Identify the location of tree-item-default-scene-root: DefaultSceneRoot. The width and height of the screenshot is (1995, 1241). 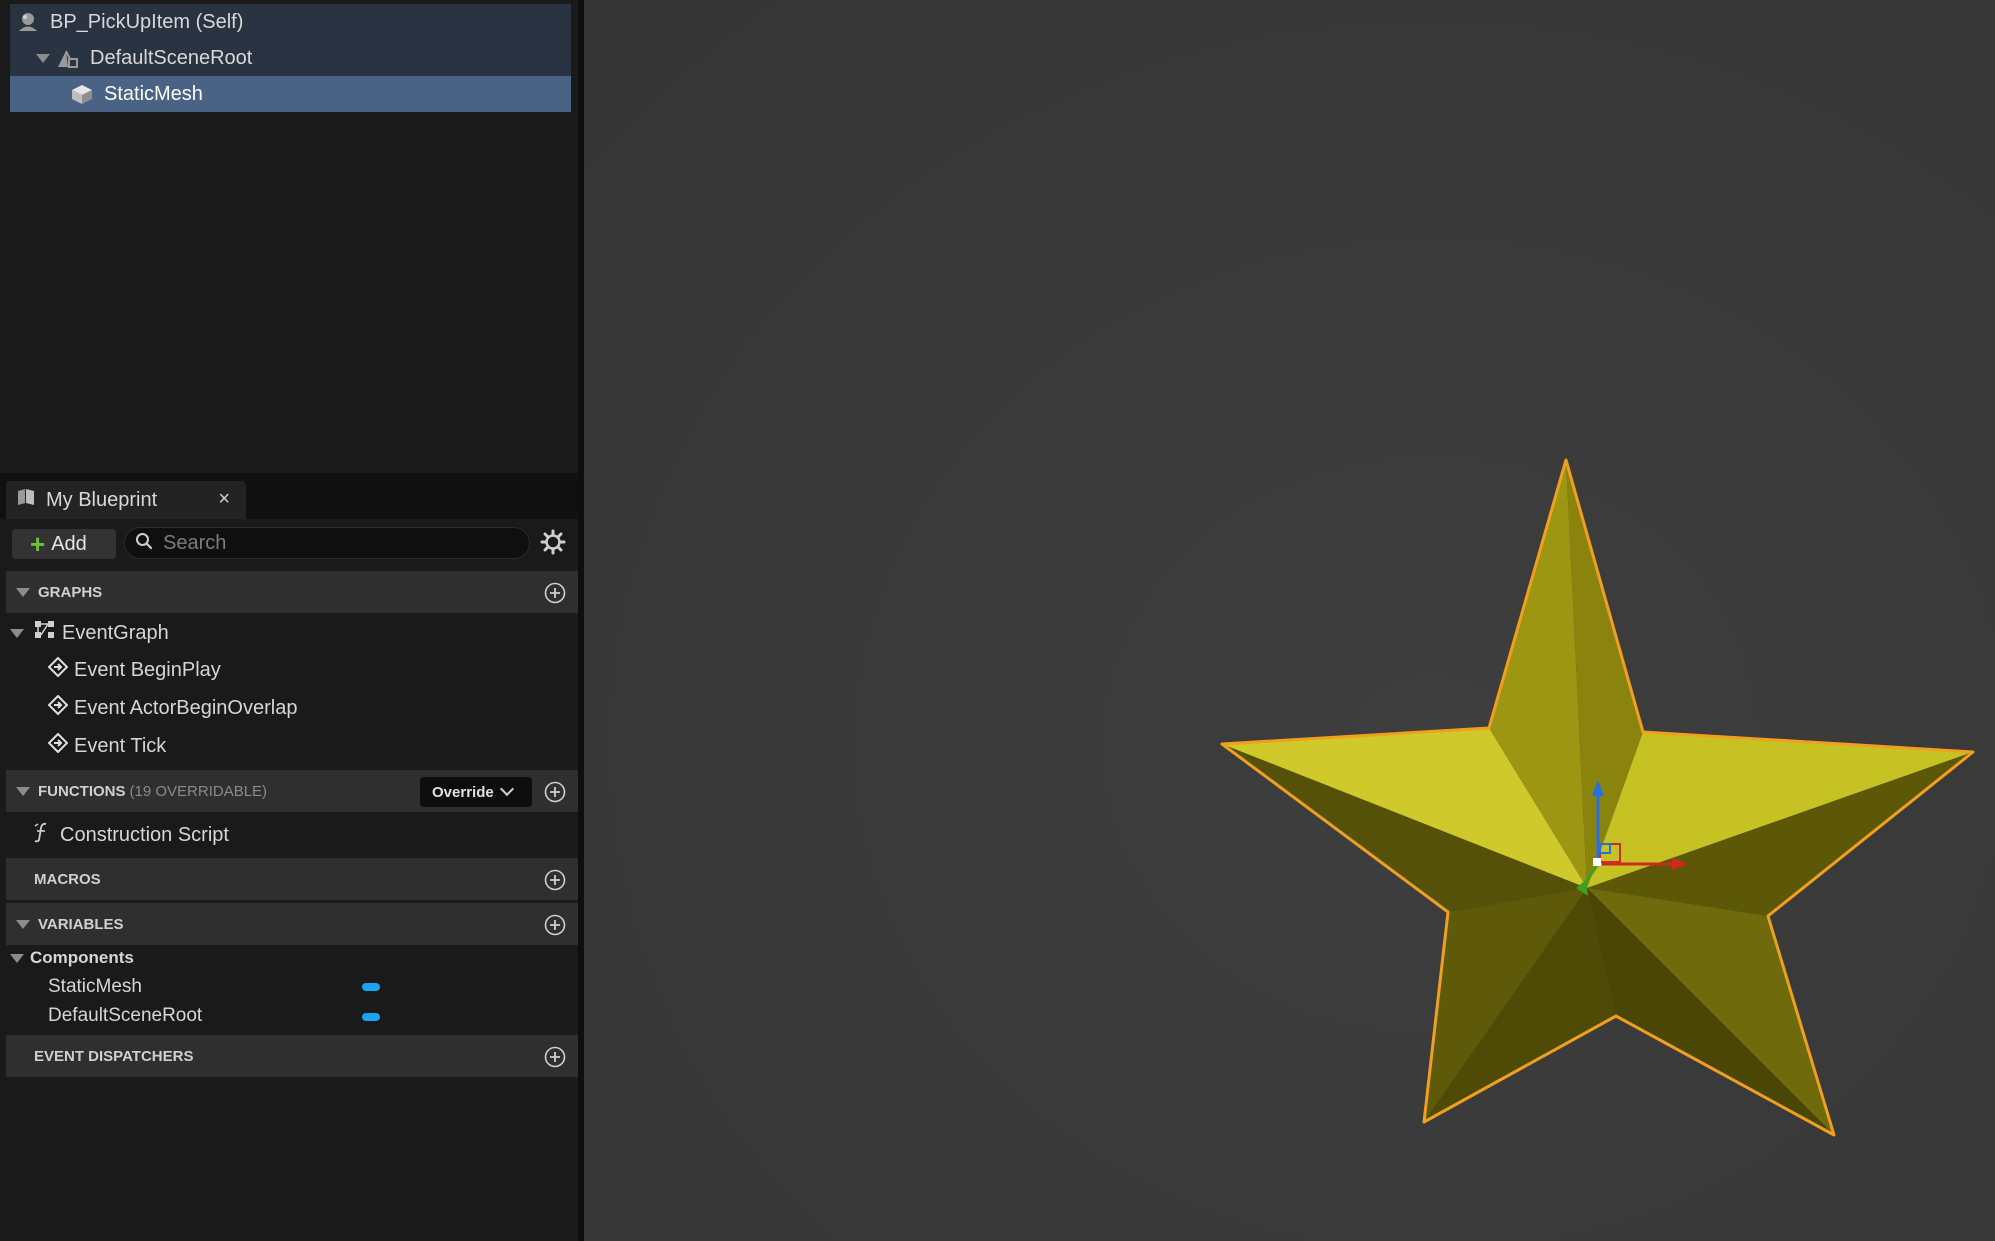
(290, 58).